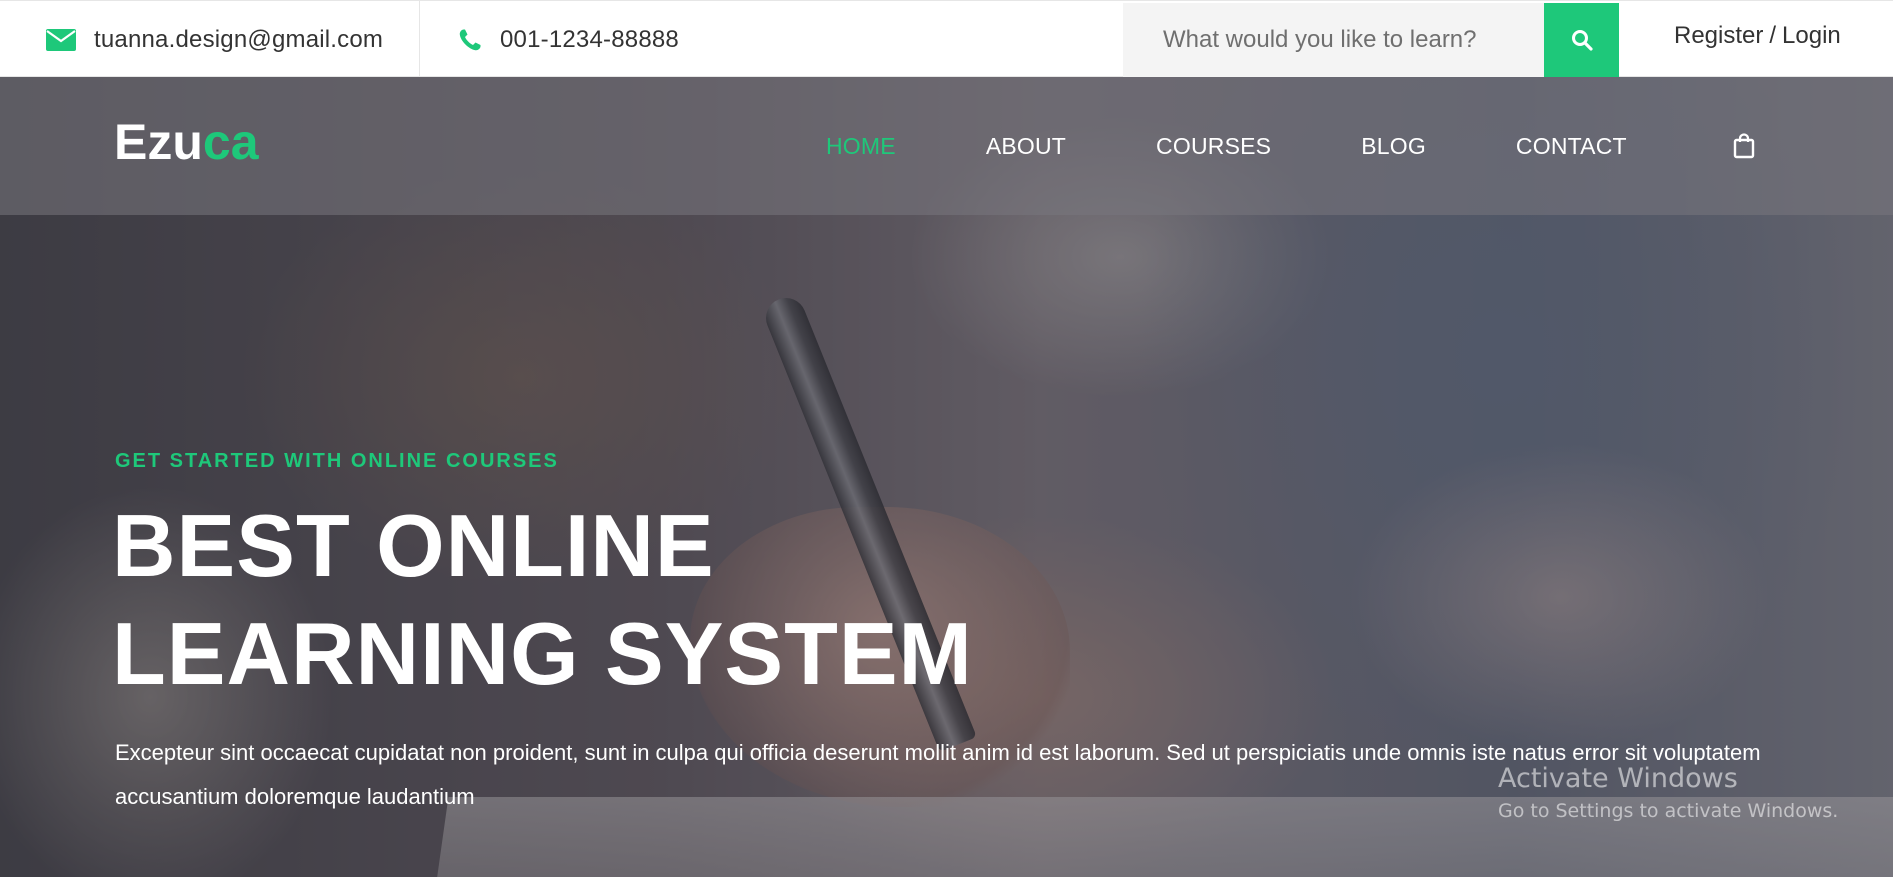 The height and width of the screenshot is (877, 1893). Describe the element at coordinates (861, 146) in the screenshot. I see `nav-item-home: HOME` at that location.